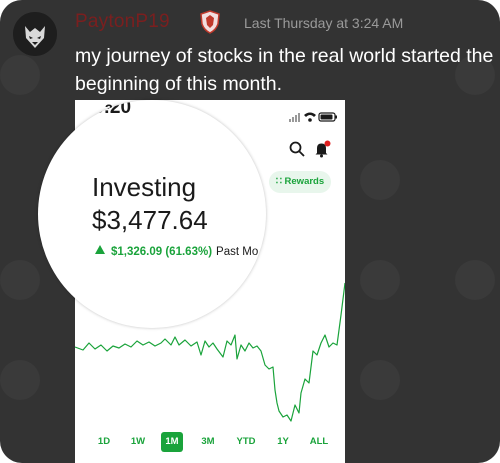 This screenshot has width=500, height=463. I want to click on shield-badge-icon, so click(210, 22).